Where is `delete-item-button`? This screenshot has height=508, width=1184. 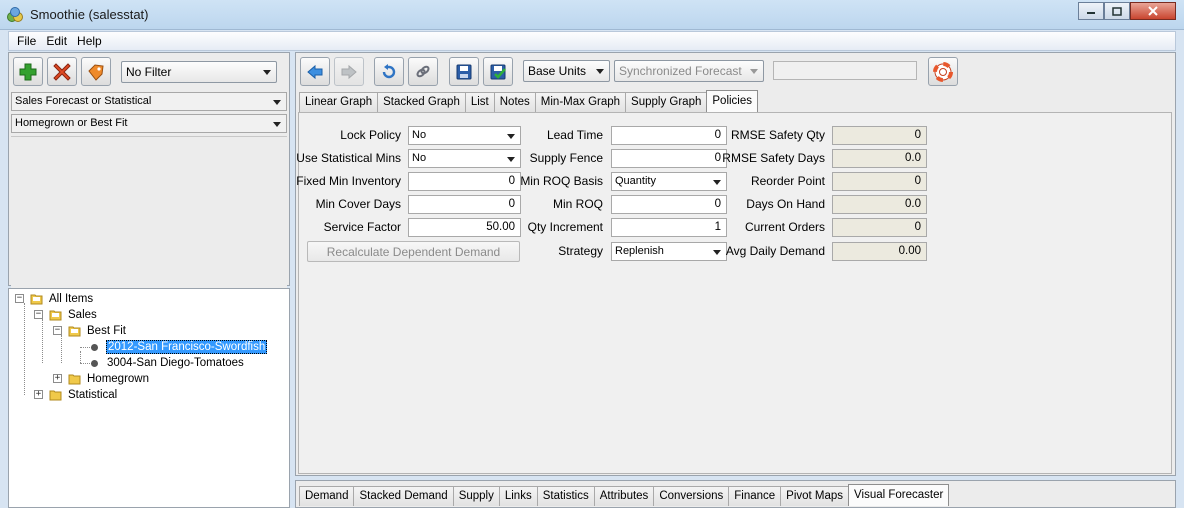
delete-item-button is located at coordinates (62, 71).